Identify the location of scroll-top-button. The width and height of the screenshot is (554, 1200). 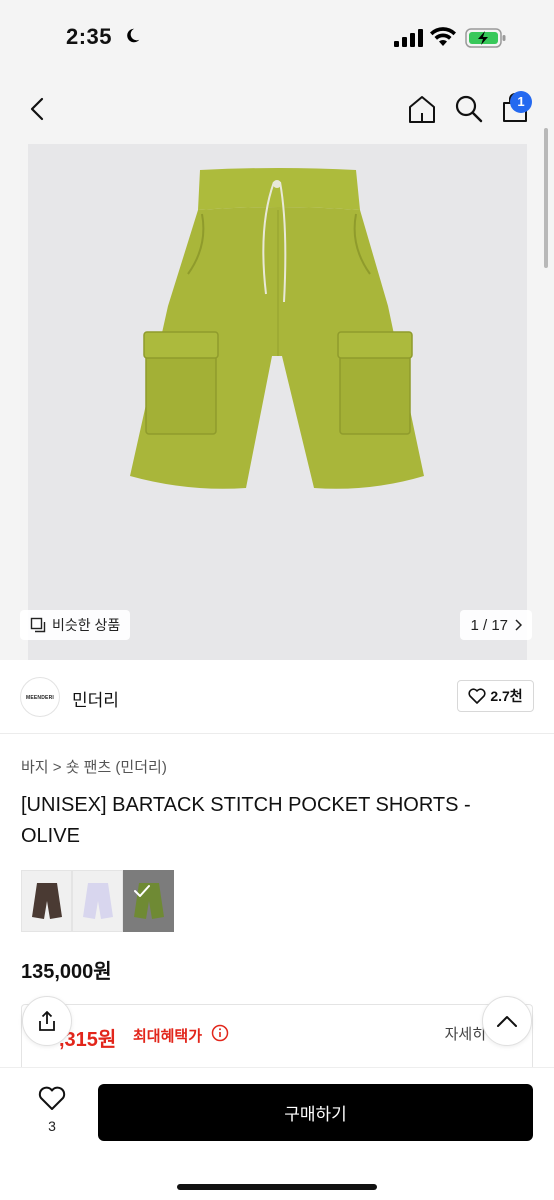
(507, 1021).